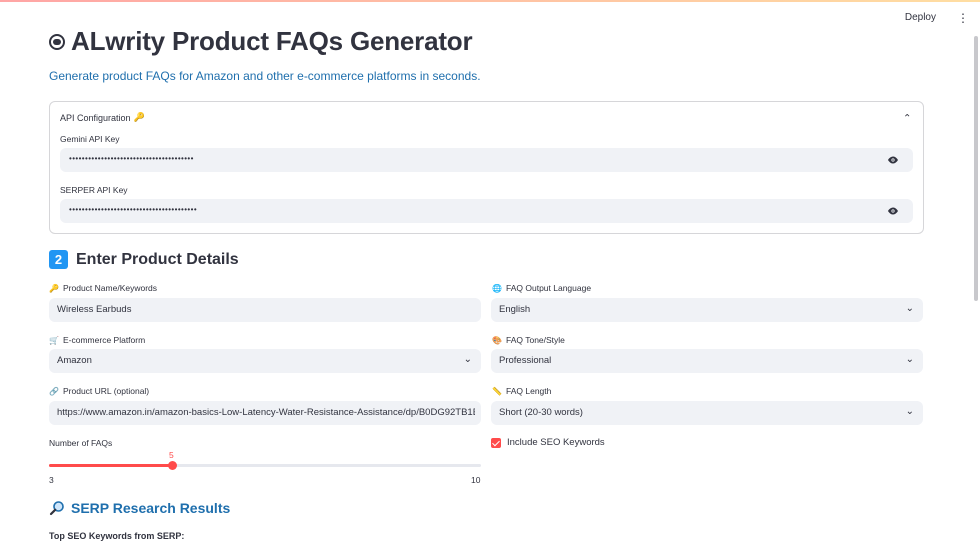 This screenshot has height=551, width=980. I want to click on platform-label: 🛒 E-commerce Platform, so click(97, 340).